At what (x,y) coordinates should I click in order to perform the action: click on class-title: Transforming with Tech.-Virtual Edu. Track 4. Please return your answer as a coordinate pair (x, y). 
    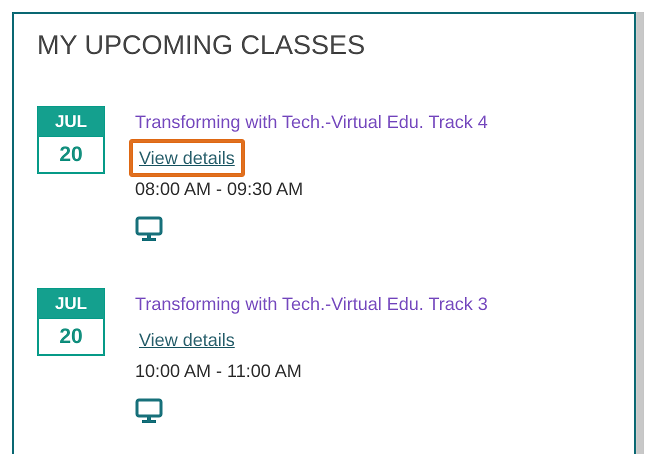
    Looking at the image, I should click on (311, 122).